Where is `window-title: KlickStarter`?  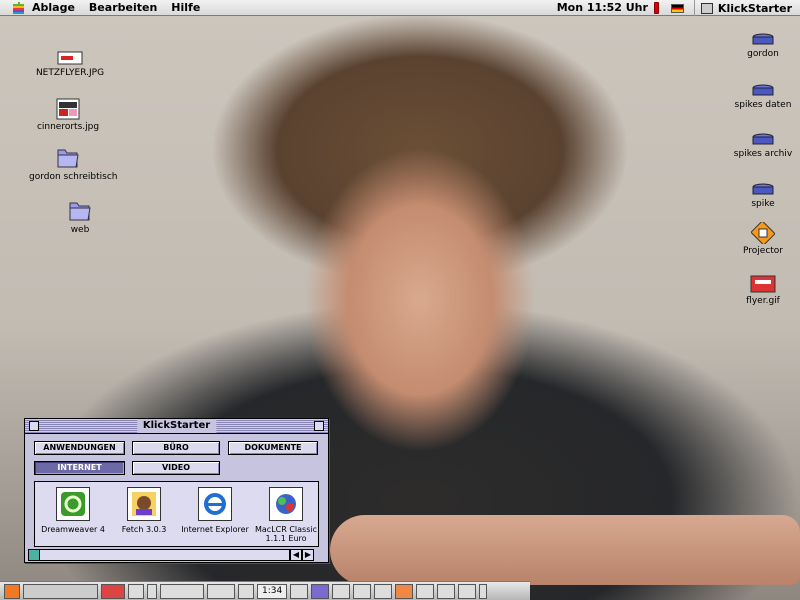 window-title: KlickStarter is located at coordinates (176, 426).